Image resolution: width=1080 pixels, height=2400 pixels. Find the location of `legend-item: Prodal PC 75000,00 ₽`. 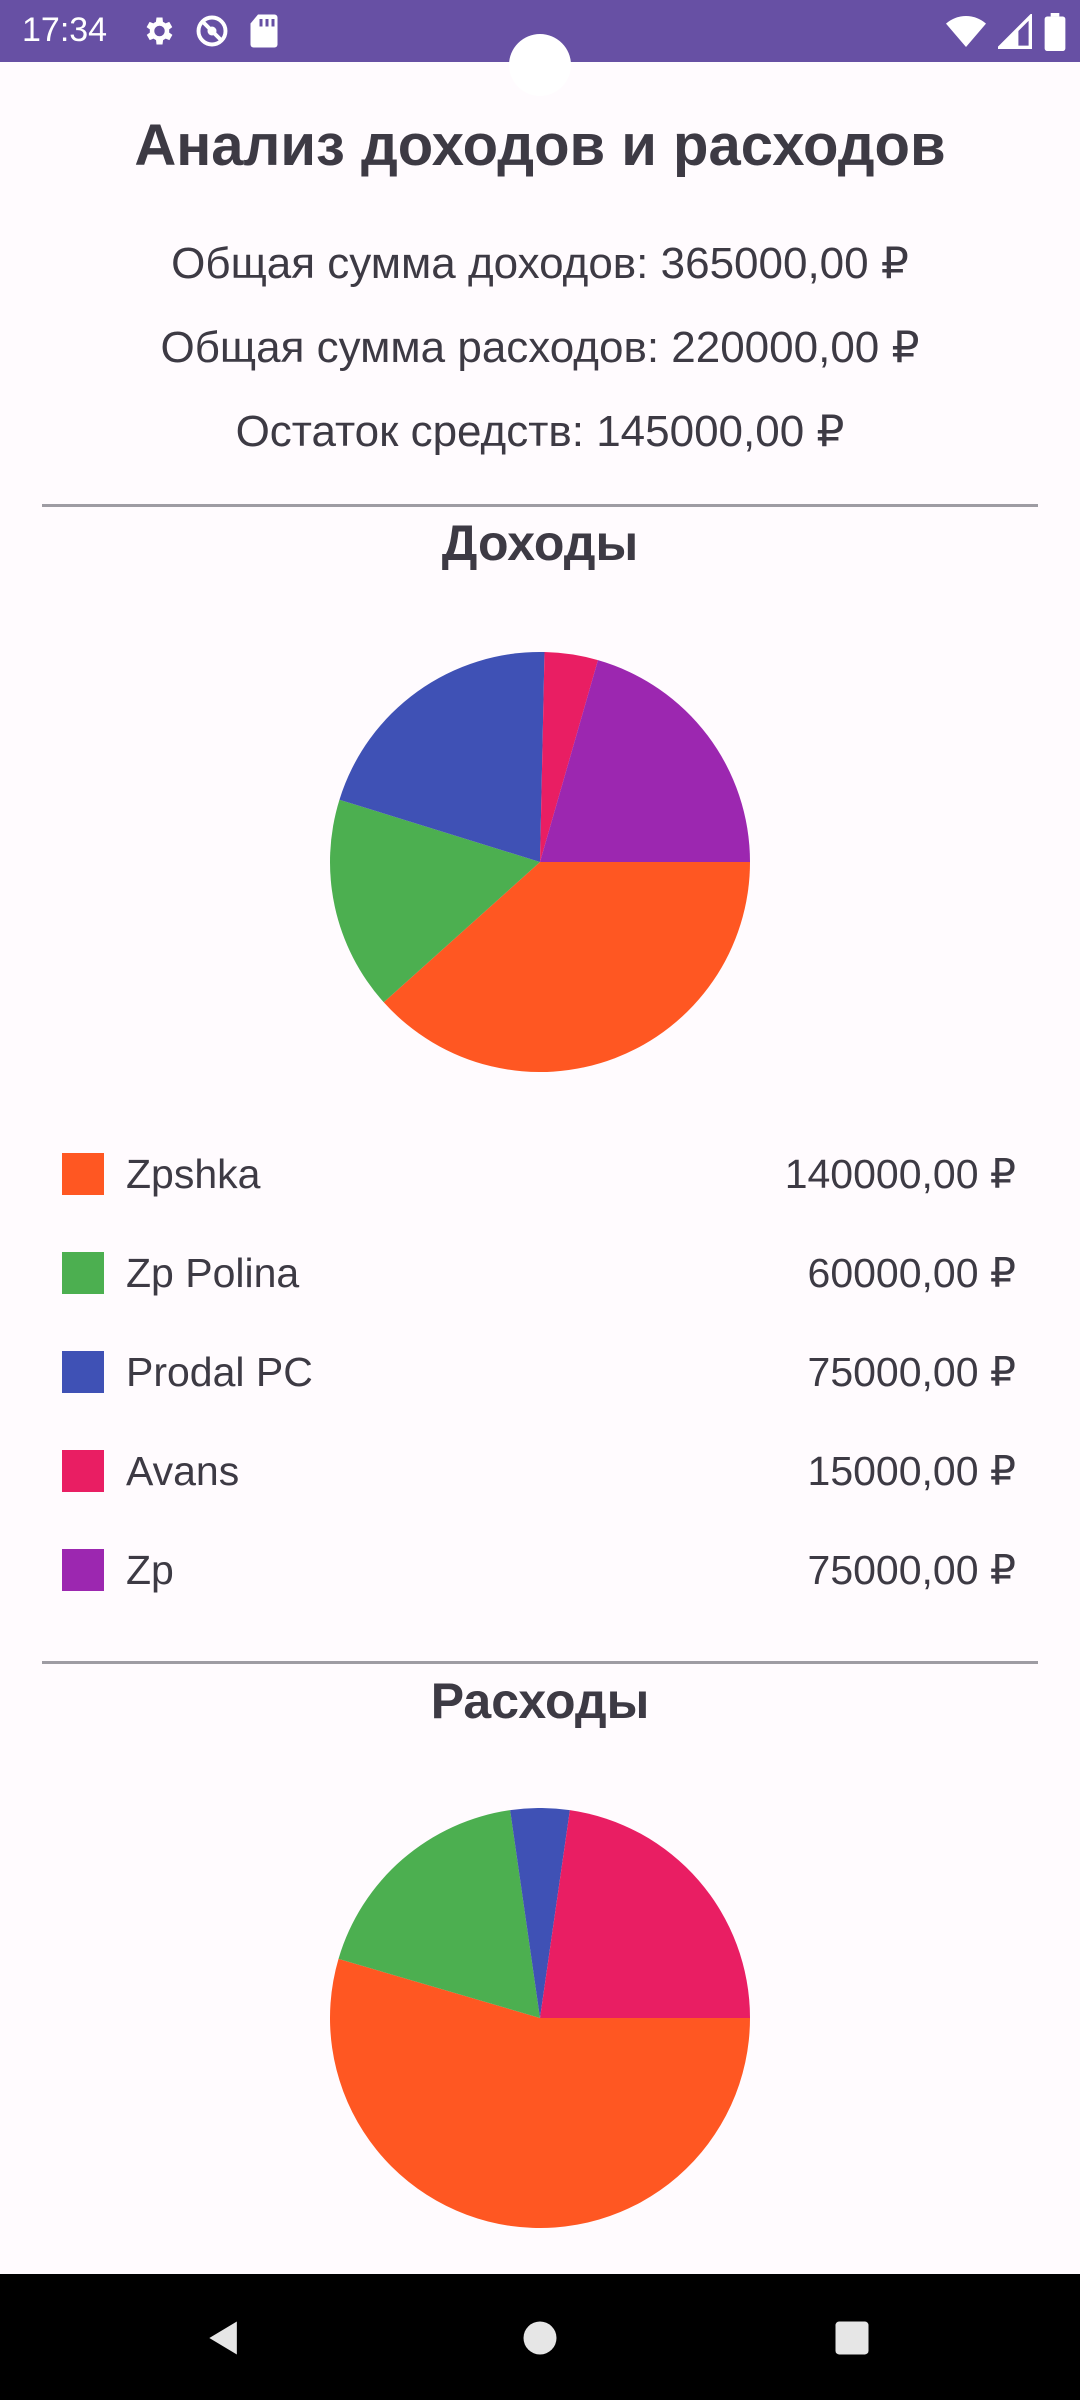

legend-item: Prodal PC 75000,00 ₽ is located at coordinates (539, 1372).